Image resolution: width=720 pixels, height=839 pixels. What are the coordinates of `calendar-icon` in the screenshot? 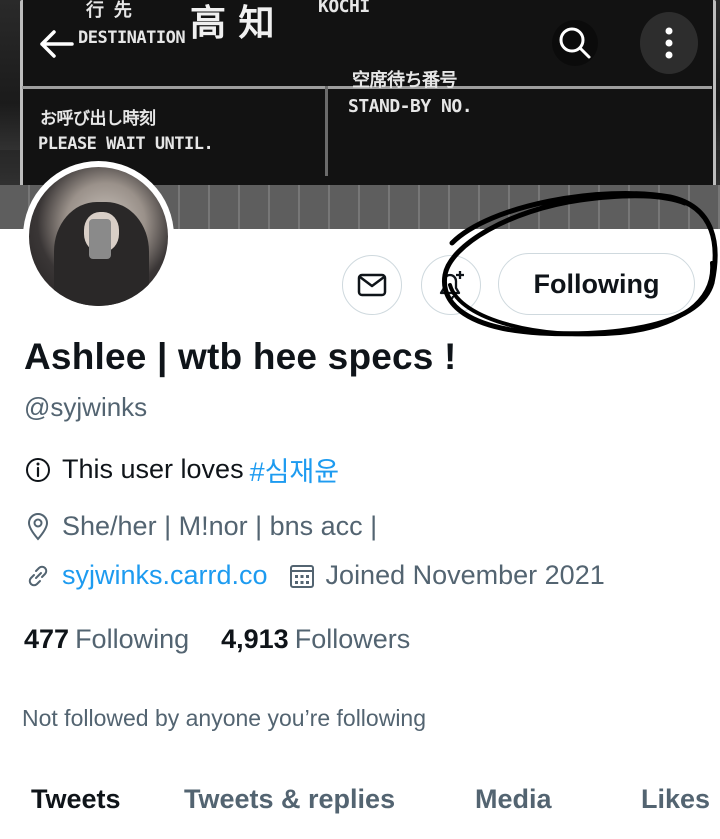 It's located at (301, 576).